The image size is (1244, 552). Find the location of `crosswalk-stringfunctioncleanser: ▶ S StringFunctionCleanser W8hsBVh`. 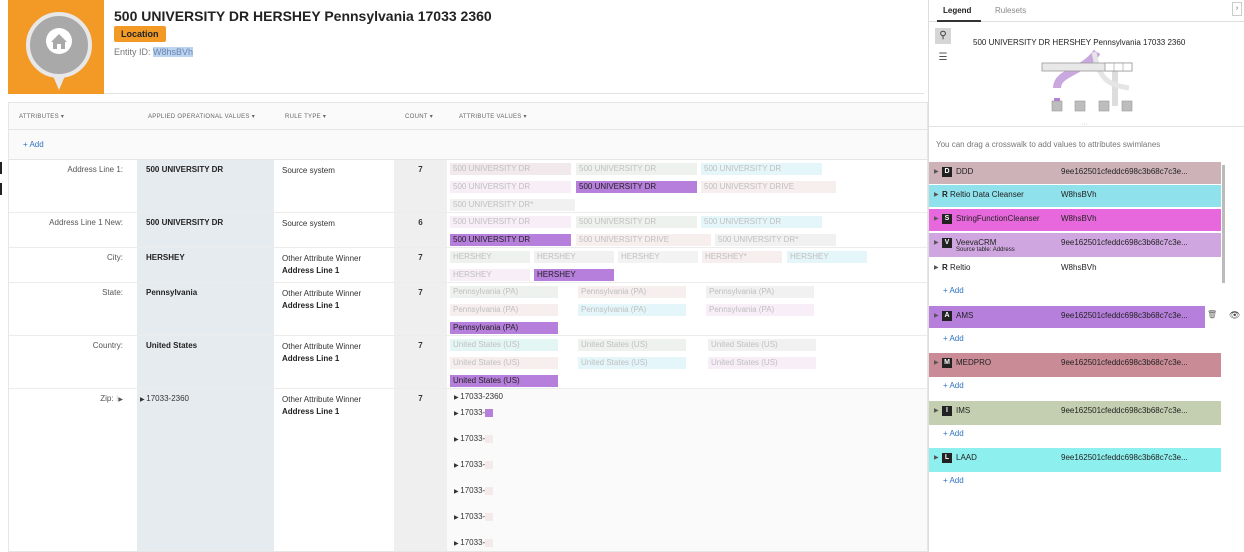

crosswalk-stringfunctioncleanser: ▶ S StringFunctionCleanser W8hsBVh is located at coordinates (1075, 220).